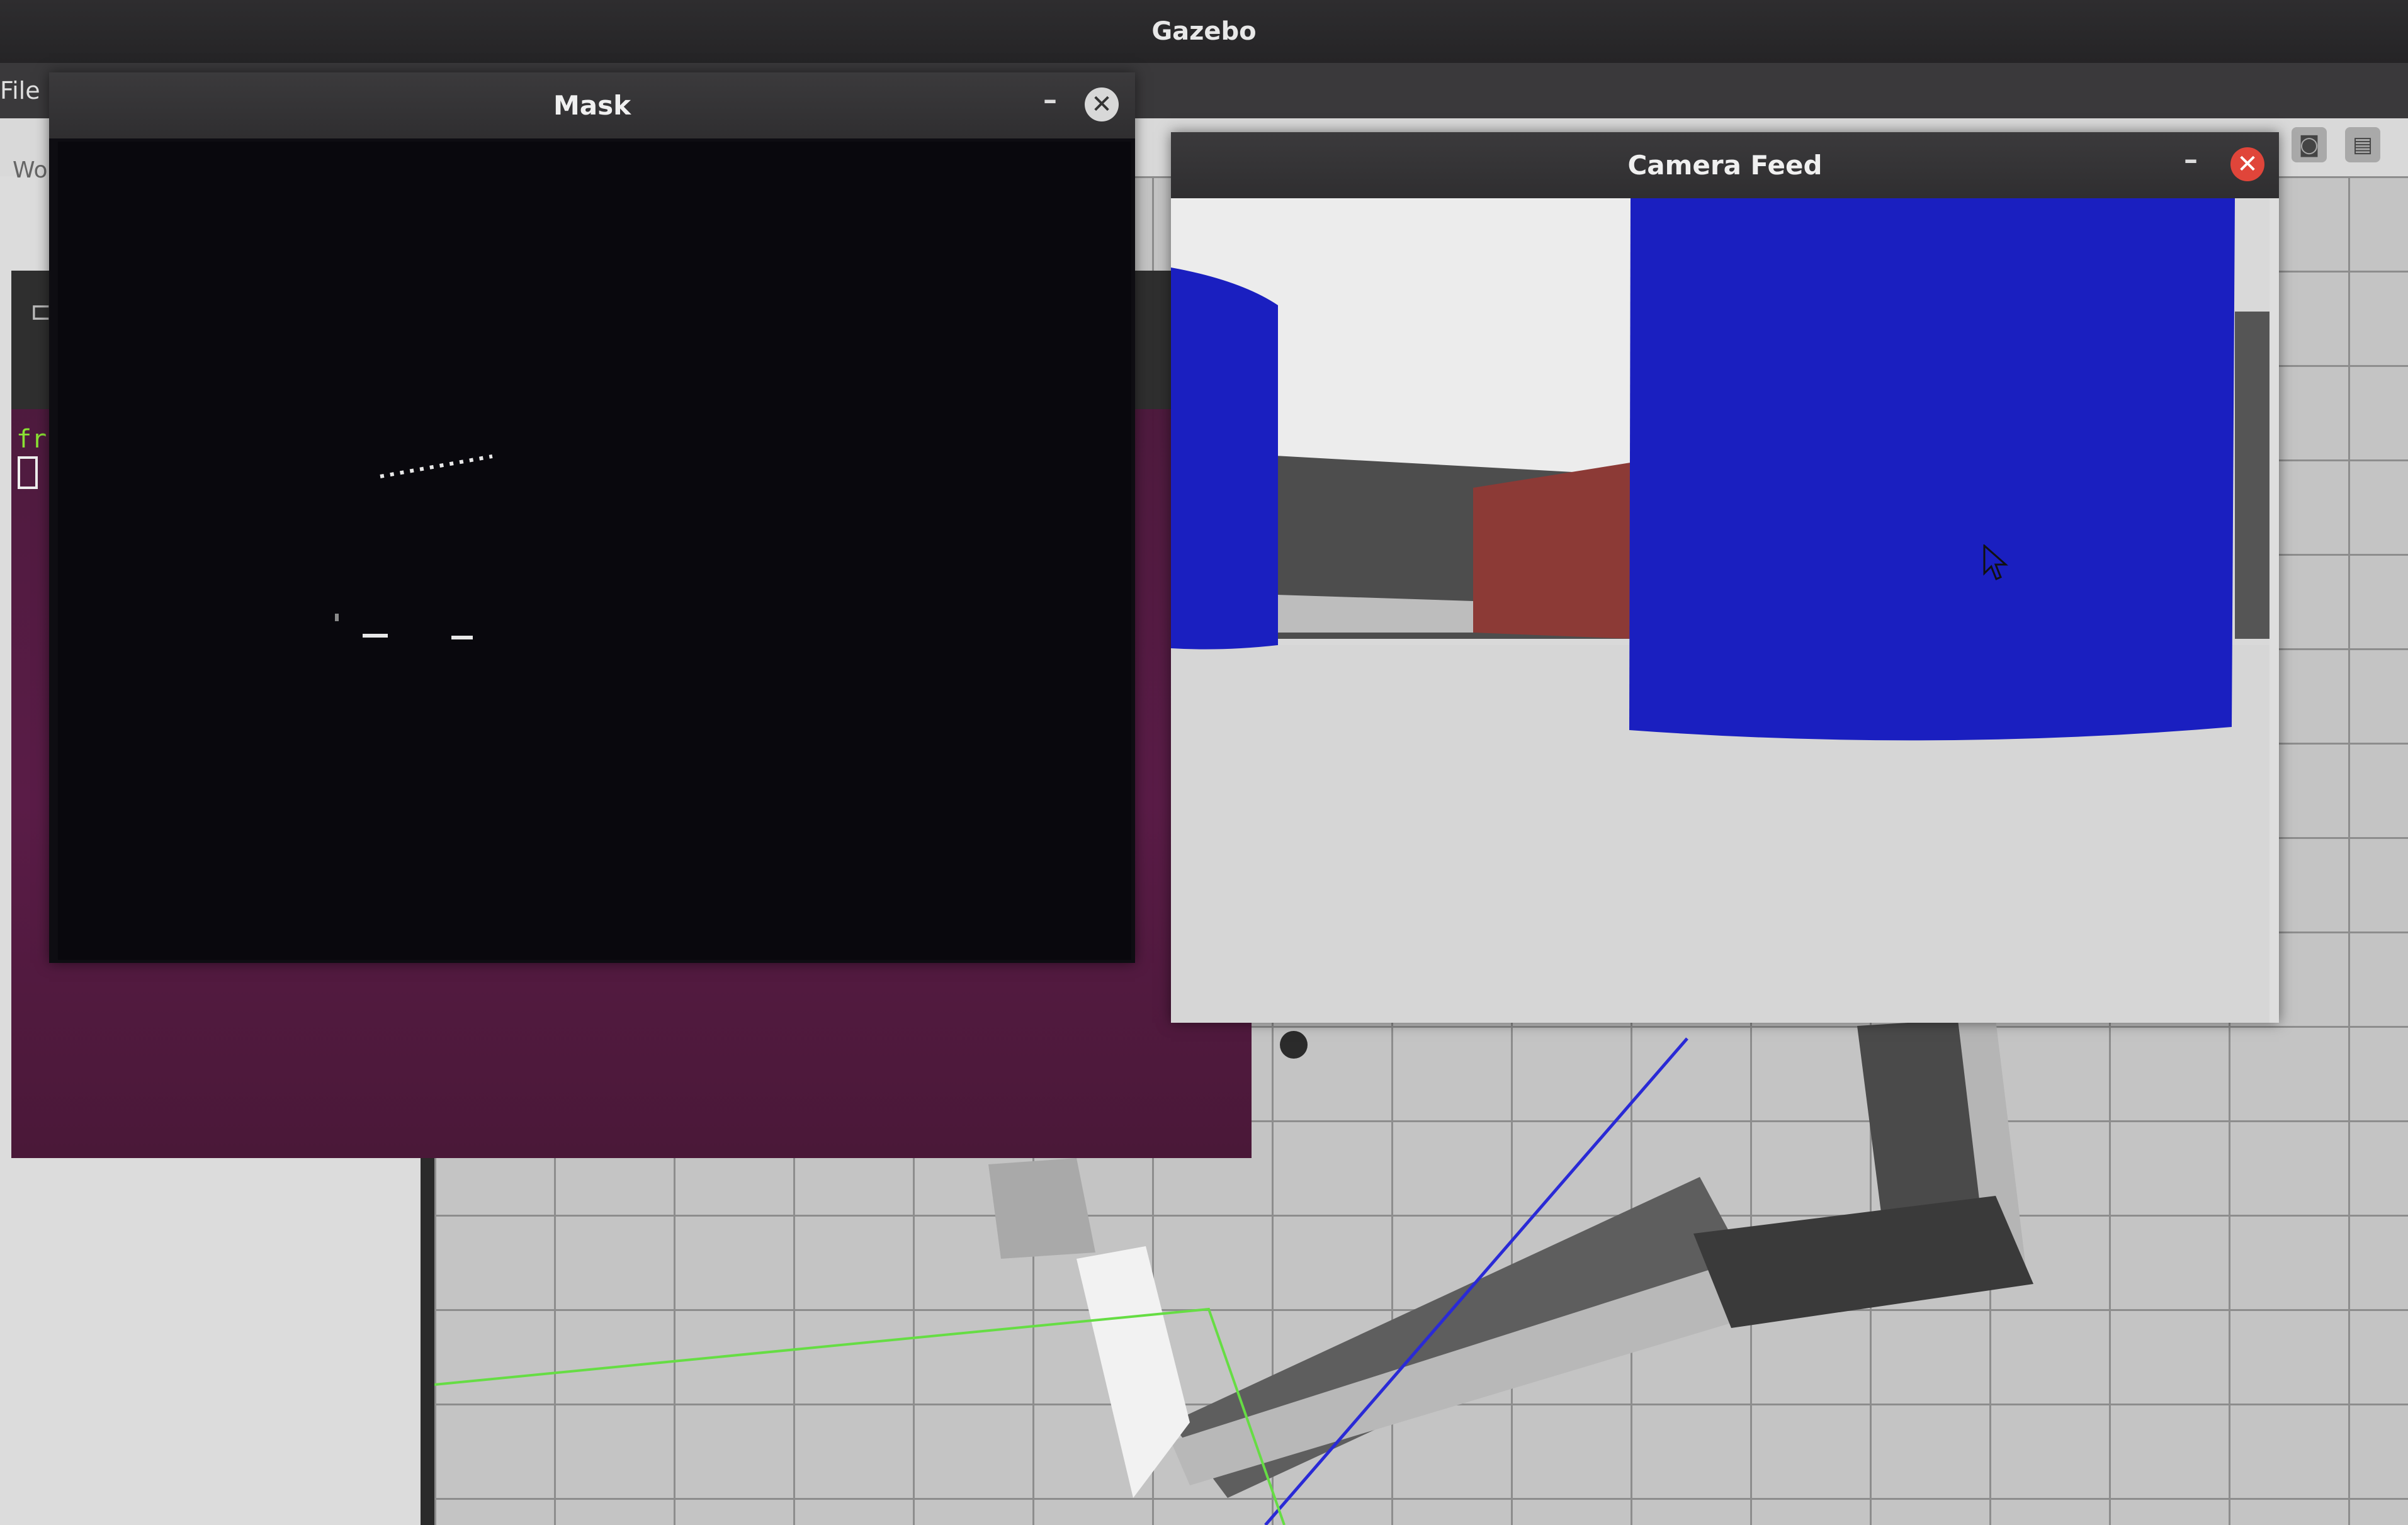 The height and width of the screenshot is (1525, 2408). What do you see at coordinates (1134, 1372) in the screenshot?
I see `ramp` at bounding box center [1134, 1372].